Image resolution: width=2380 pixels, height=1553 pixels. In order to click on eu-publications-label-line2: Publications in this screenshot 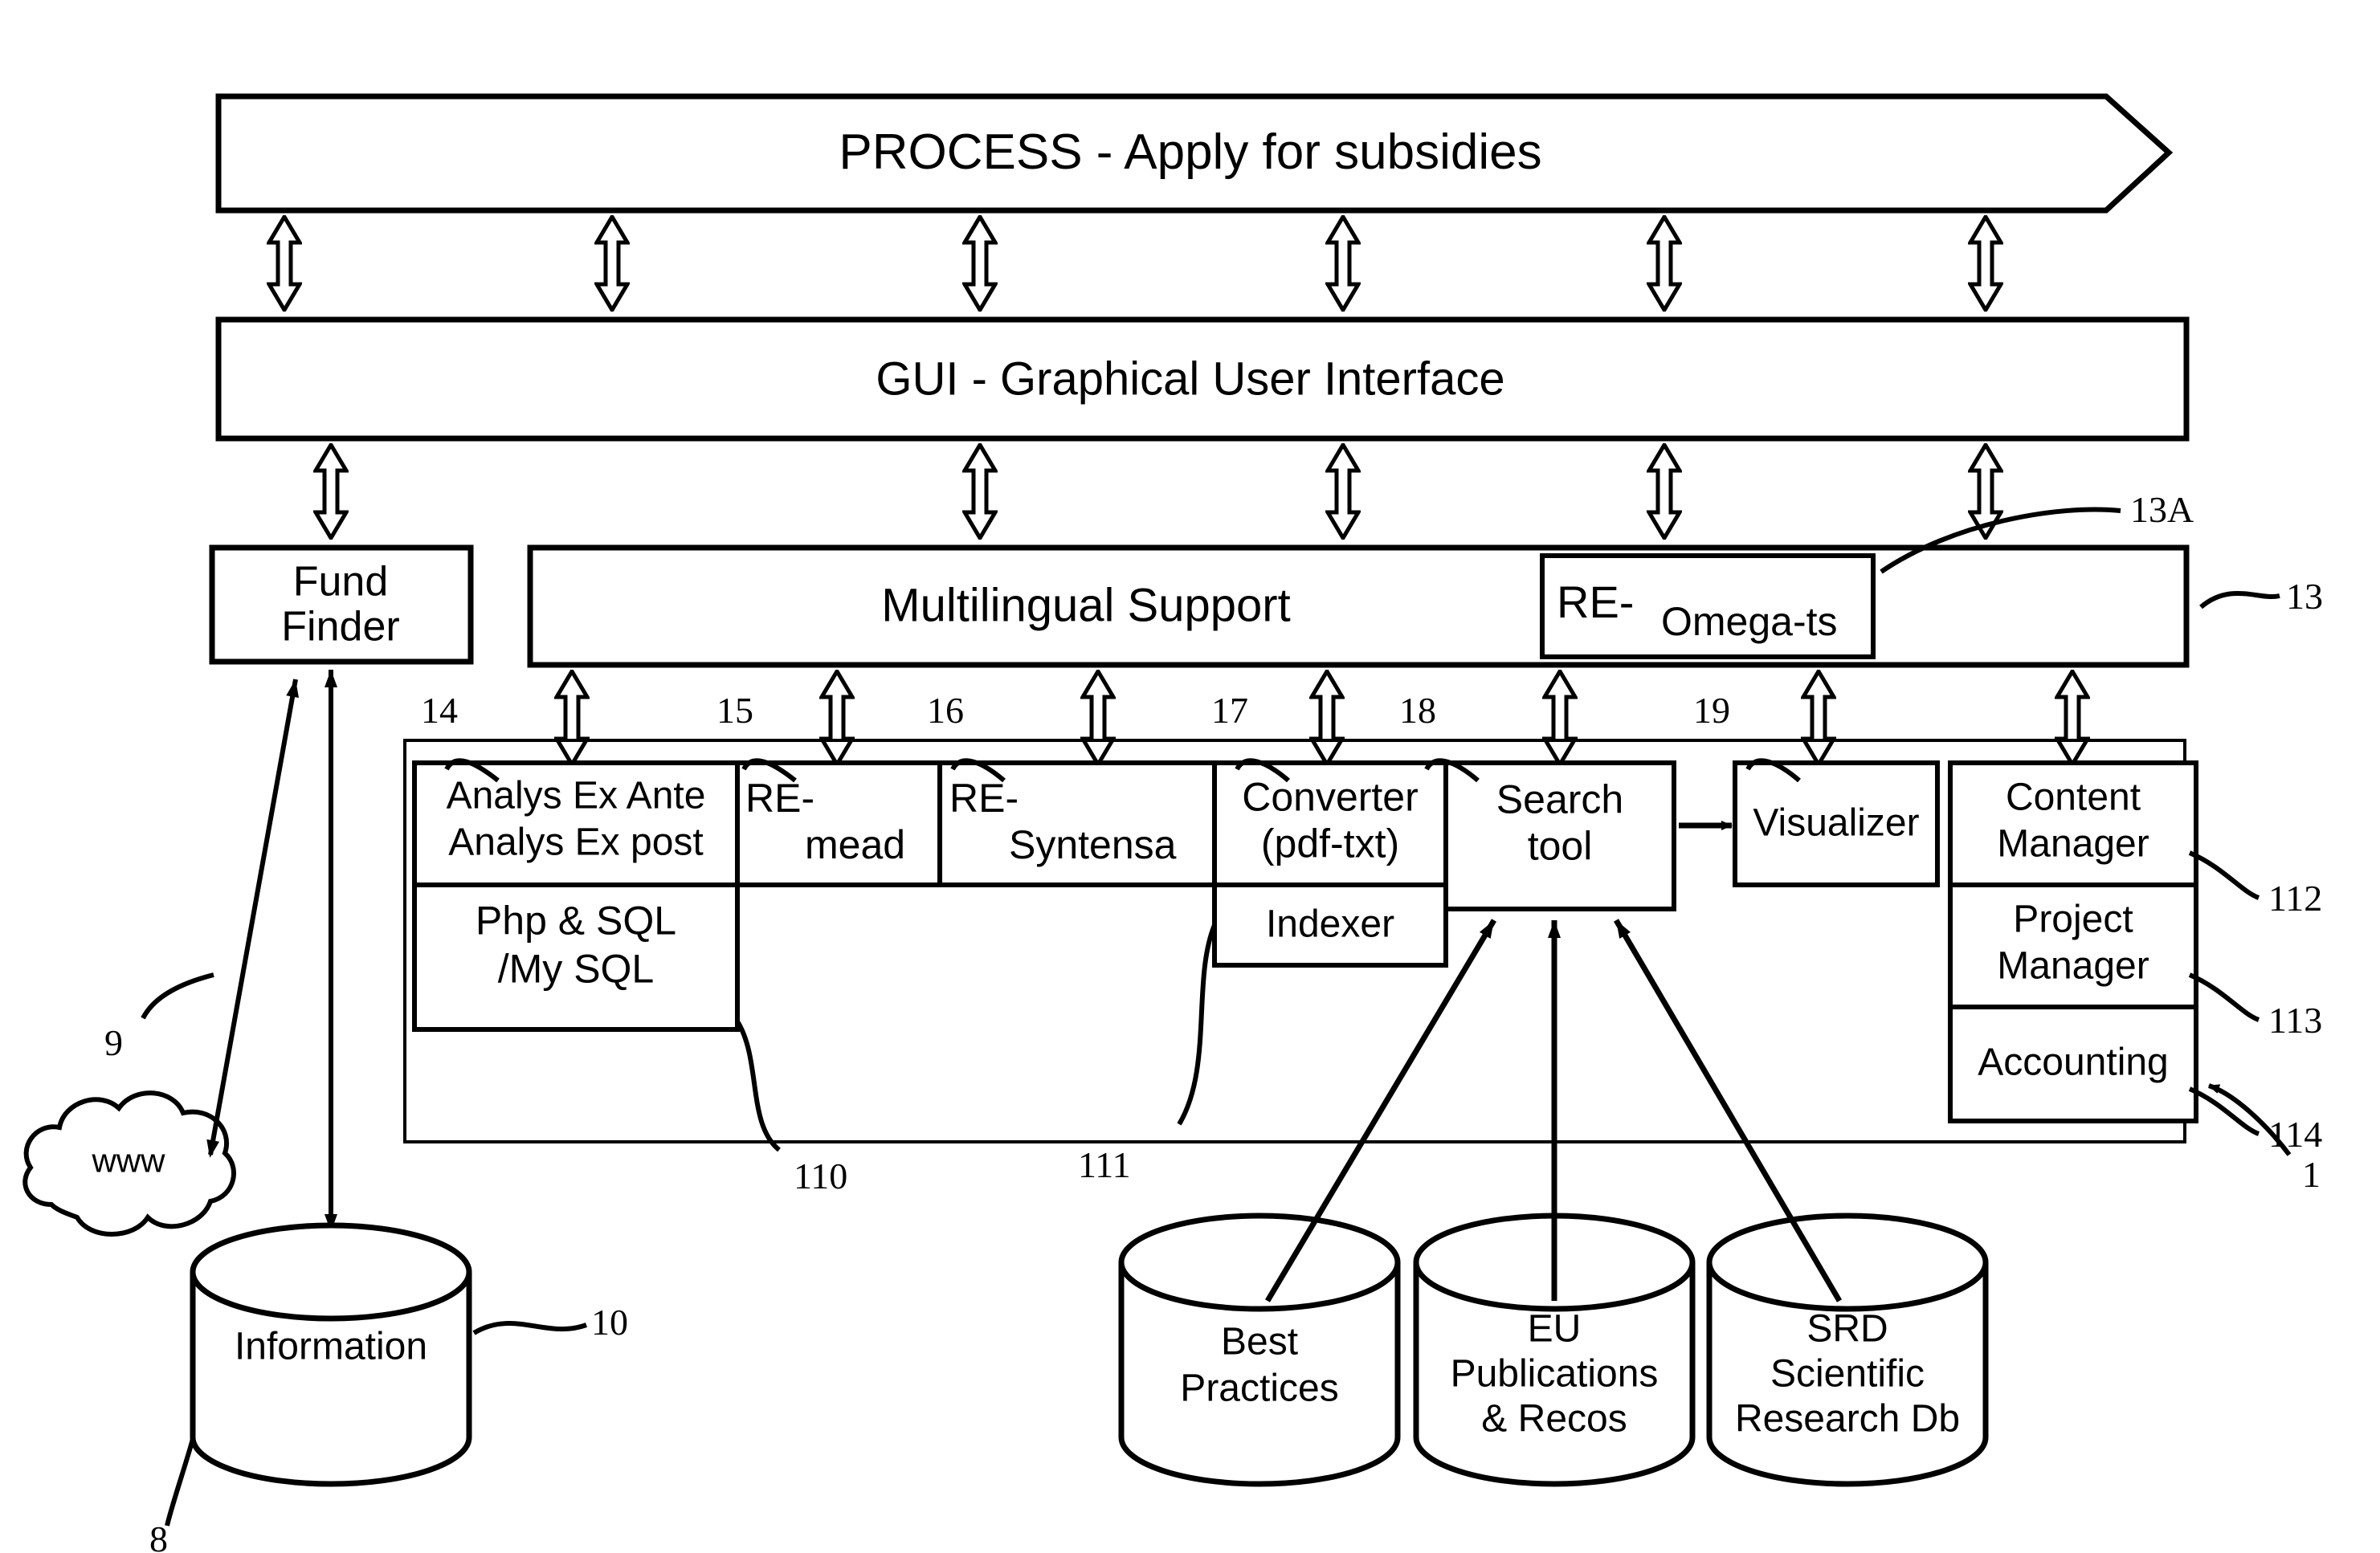, I will do `click(1554, 1374)`.